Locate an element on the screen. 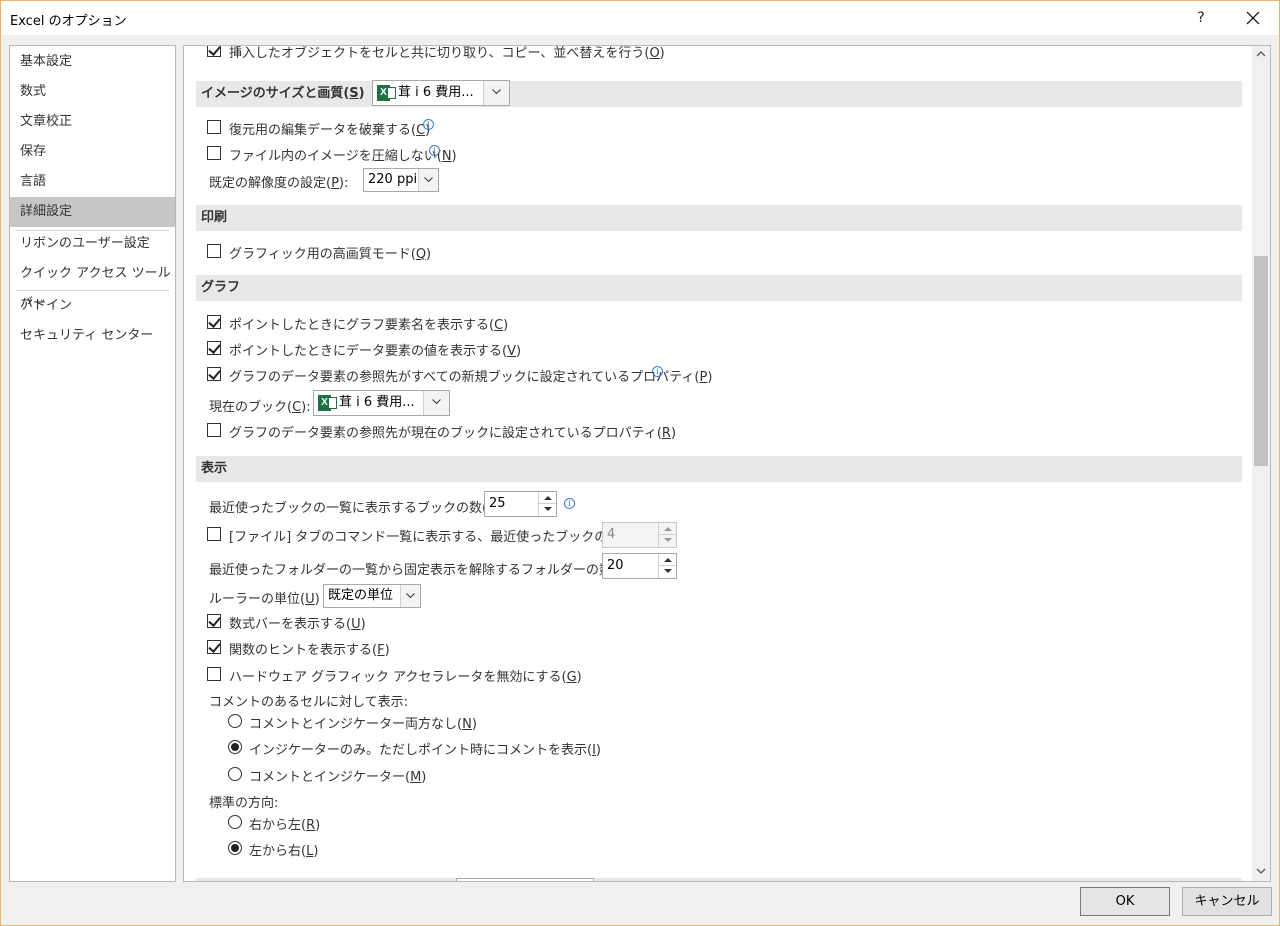 The image size is (1280, 926). help-button: ? is located at coordinates (1201, 18).